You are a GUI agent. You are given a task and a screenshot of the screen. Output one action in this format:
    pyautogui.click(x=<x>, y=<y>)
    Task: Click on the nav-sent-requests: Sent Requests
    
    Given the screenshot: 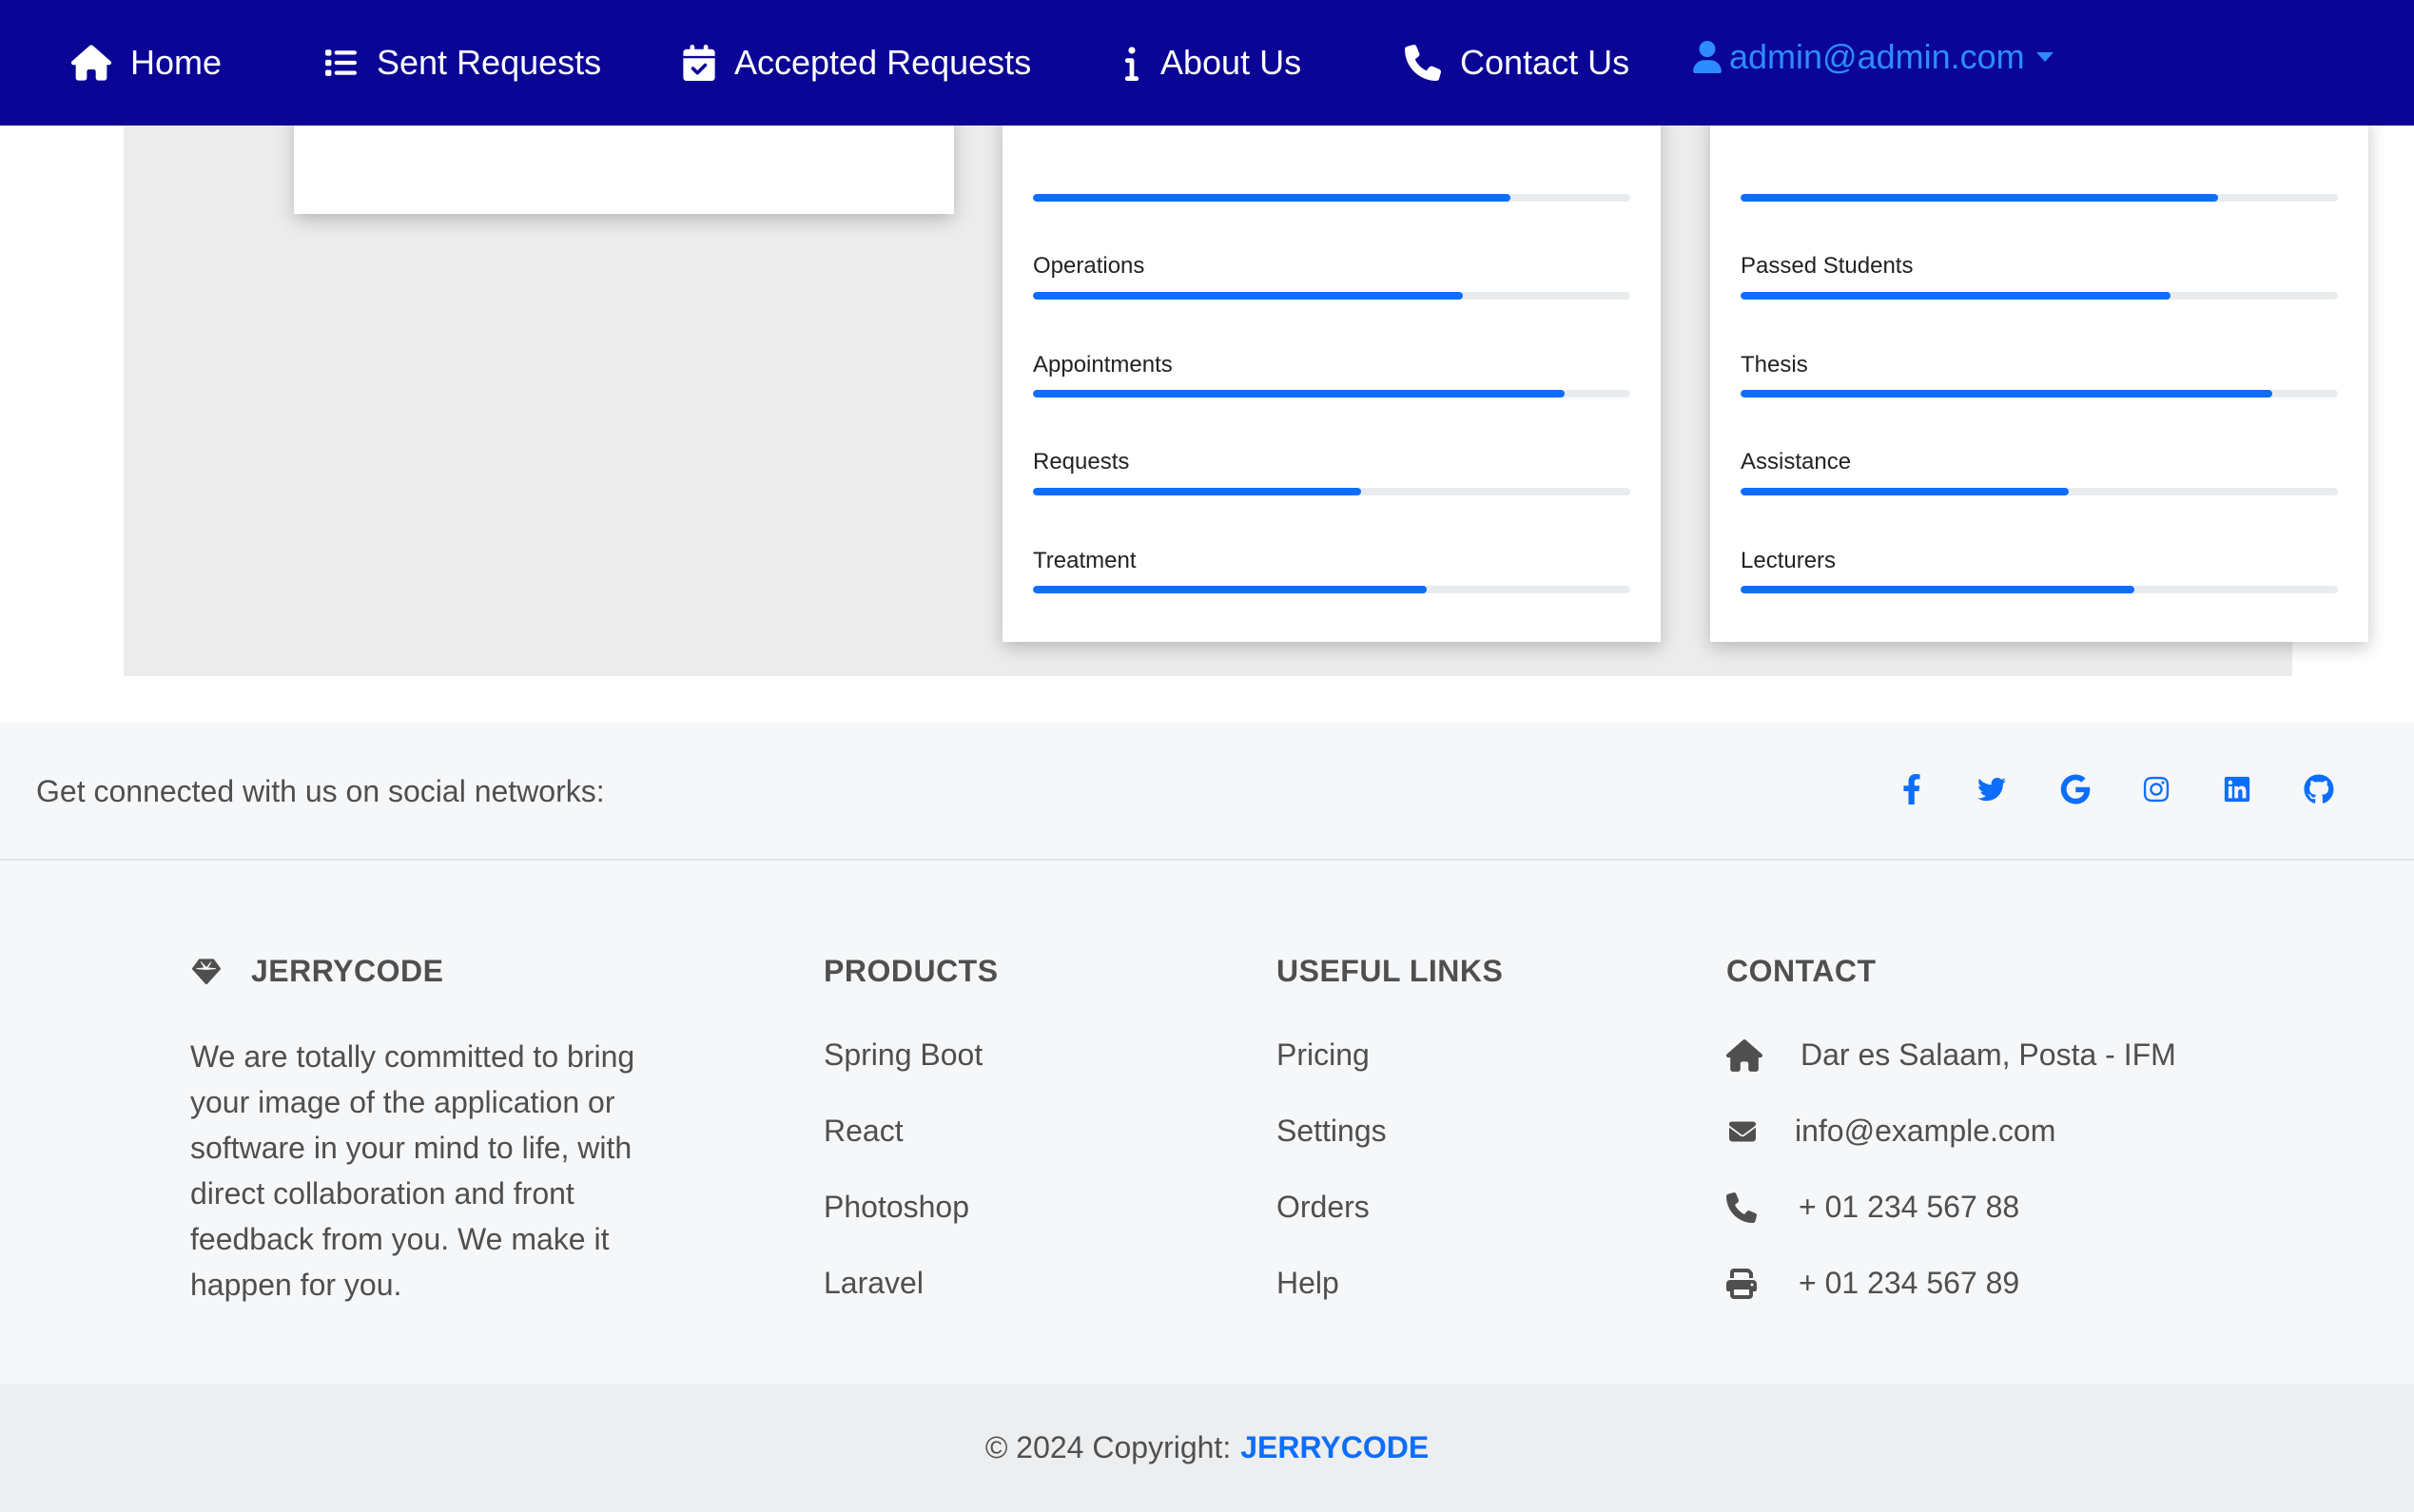 What is the action you would take?
    pyautogui.click(x=462, y=63)
    